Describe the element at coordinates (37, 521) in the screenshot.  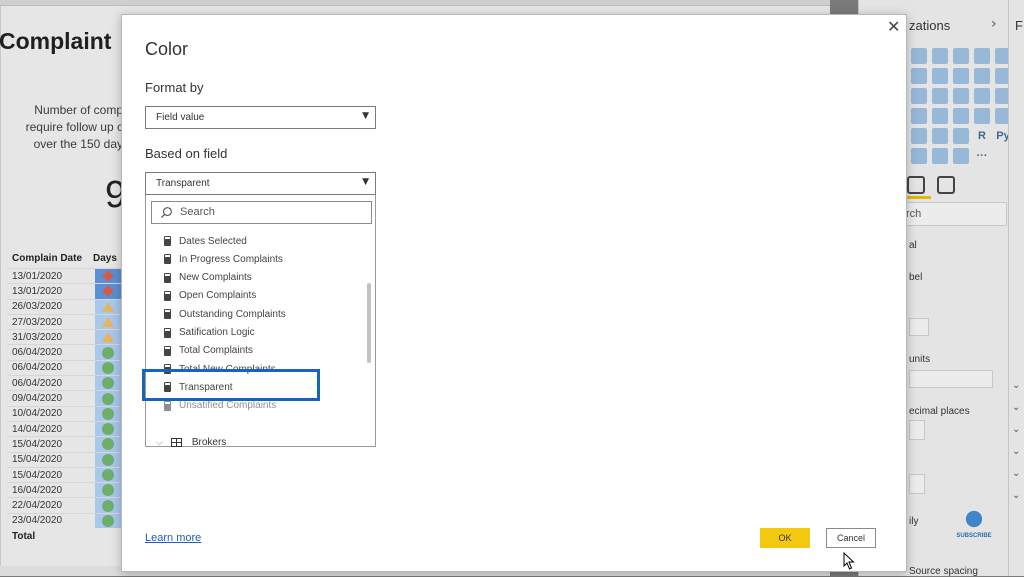
I see `complain-date-cell: 23/04/2020` at that location.